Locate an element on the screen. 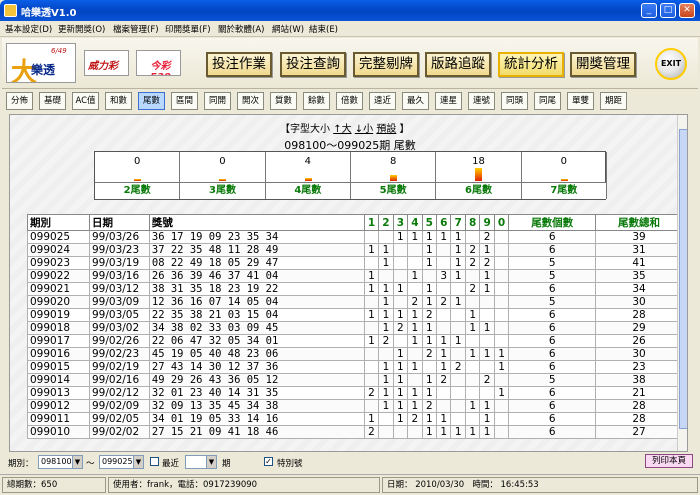  font-default-link: 預設 is located at coordinates (386, 129).